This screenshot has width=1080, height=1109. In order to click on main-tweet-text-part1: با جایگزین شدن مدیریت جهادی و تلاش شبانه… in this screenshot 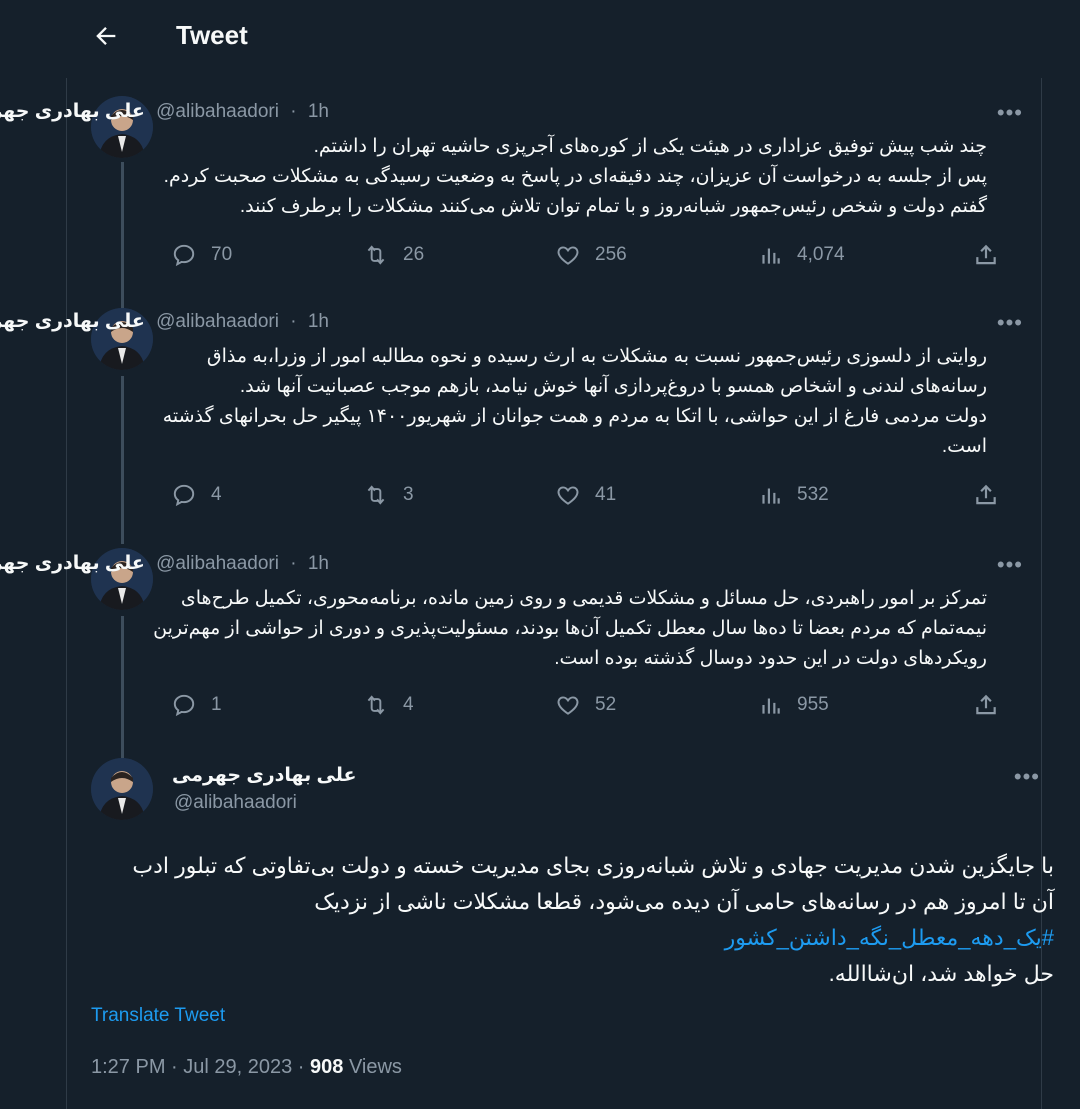, I will do `click(593, 883)`.